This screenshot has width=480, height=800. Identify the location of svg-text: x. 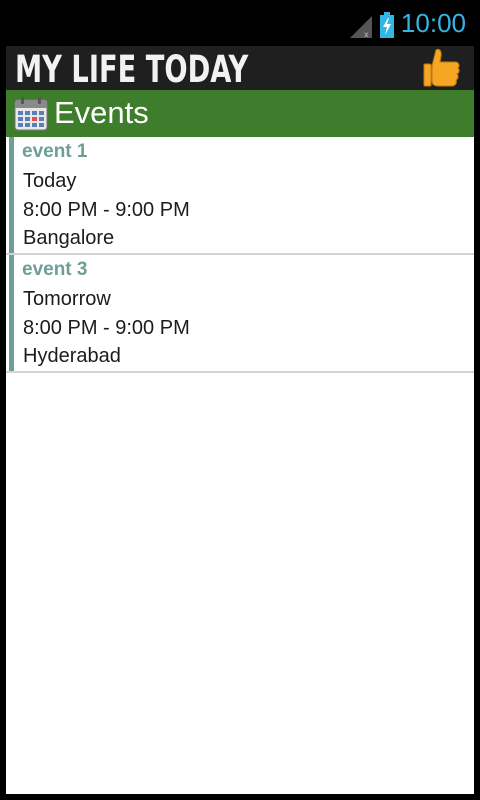
(366, 34).